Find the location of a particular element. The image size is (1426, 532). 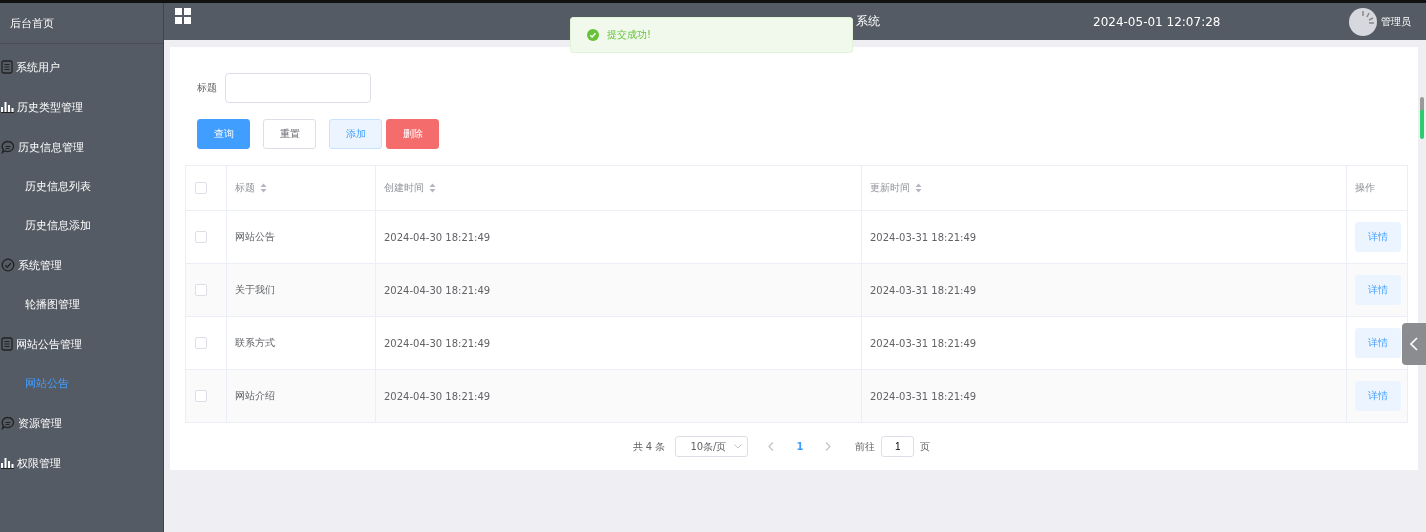

sidebar-item: 系统用户 is located at coordinates (81, 67).